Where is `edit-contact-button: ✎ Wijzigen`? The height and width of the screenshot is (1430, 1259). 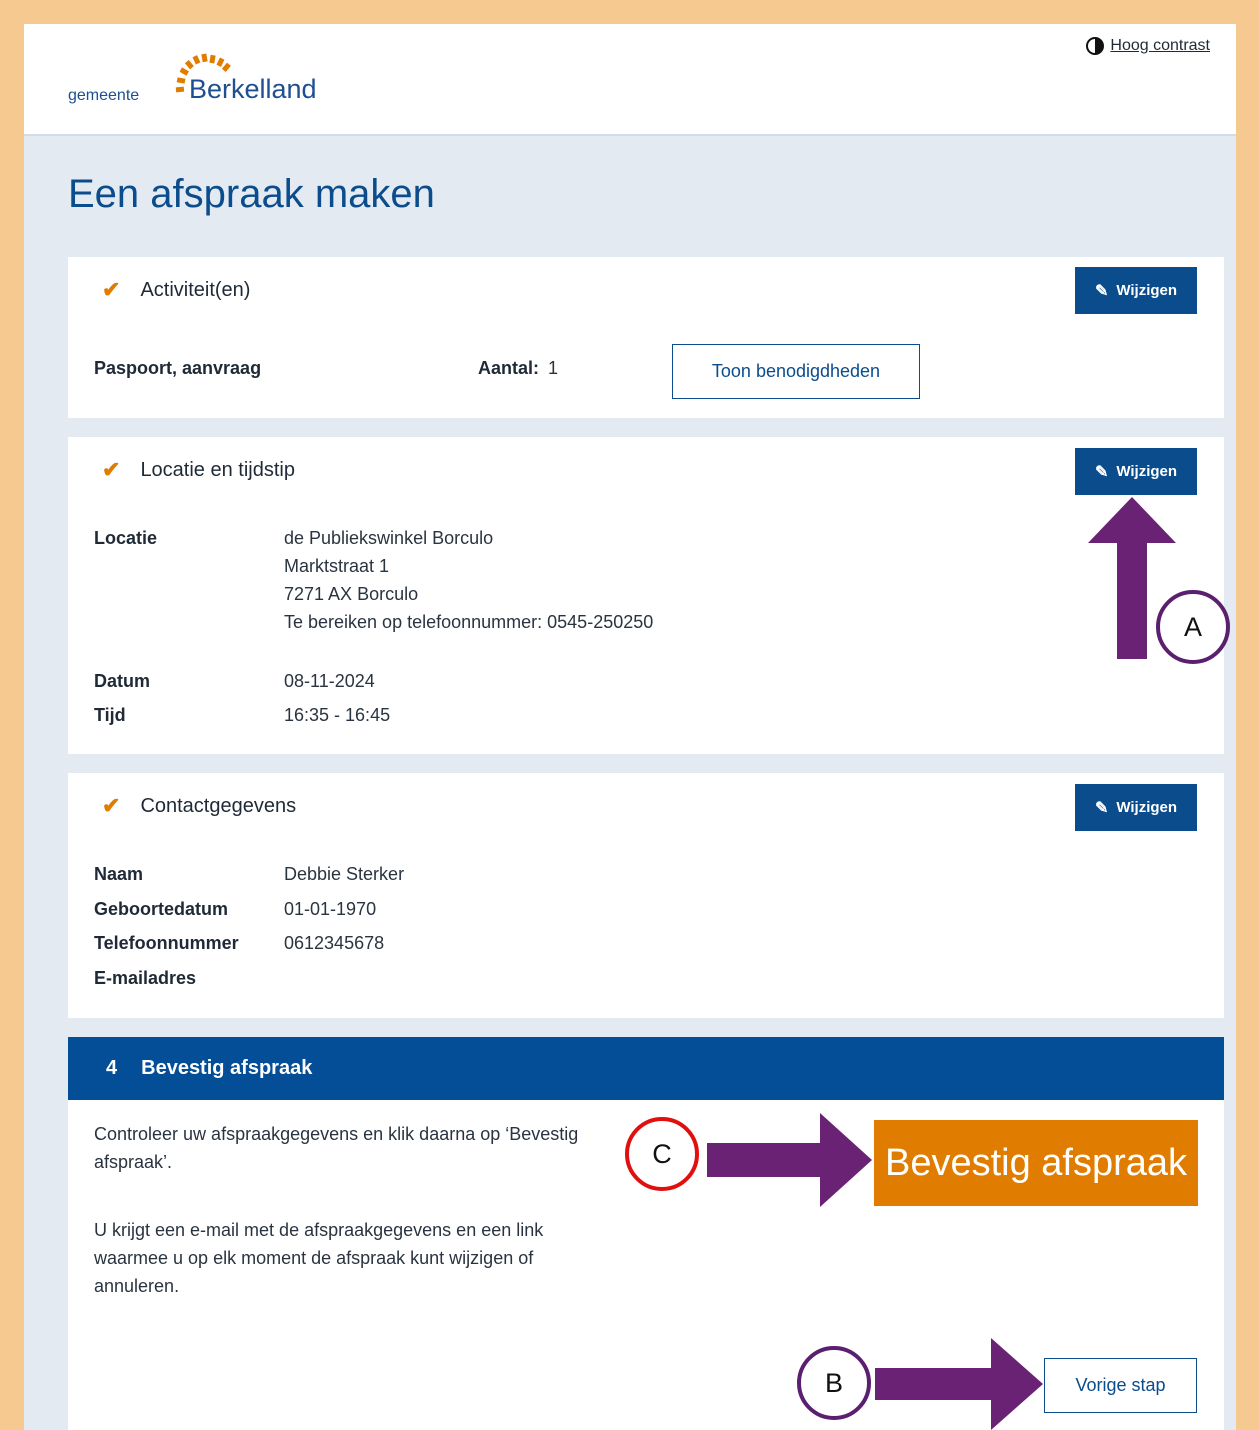 edit-contact-button: ✎ Wijzigen is located at coordinates (1136, 807).